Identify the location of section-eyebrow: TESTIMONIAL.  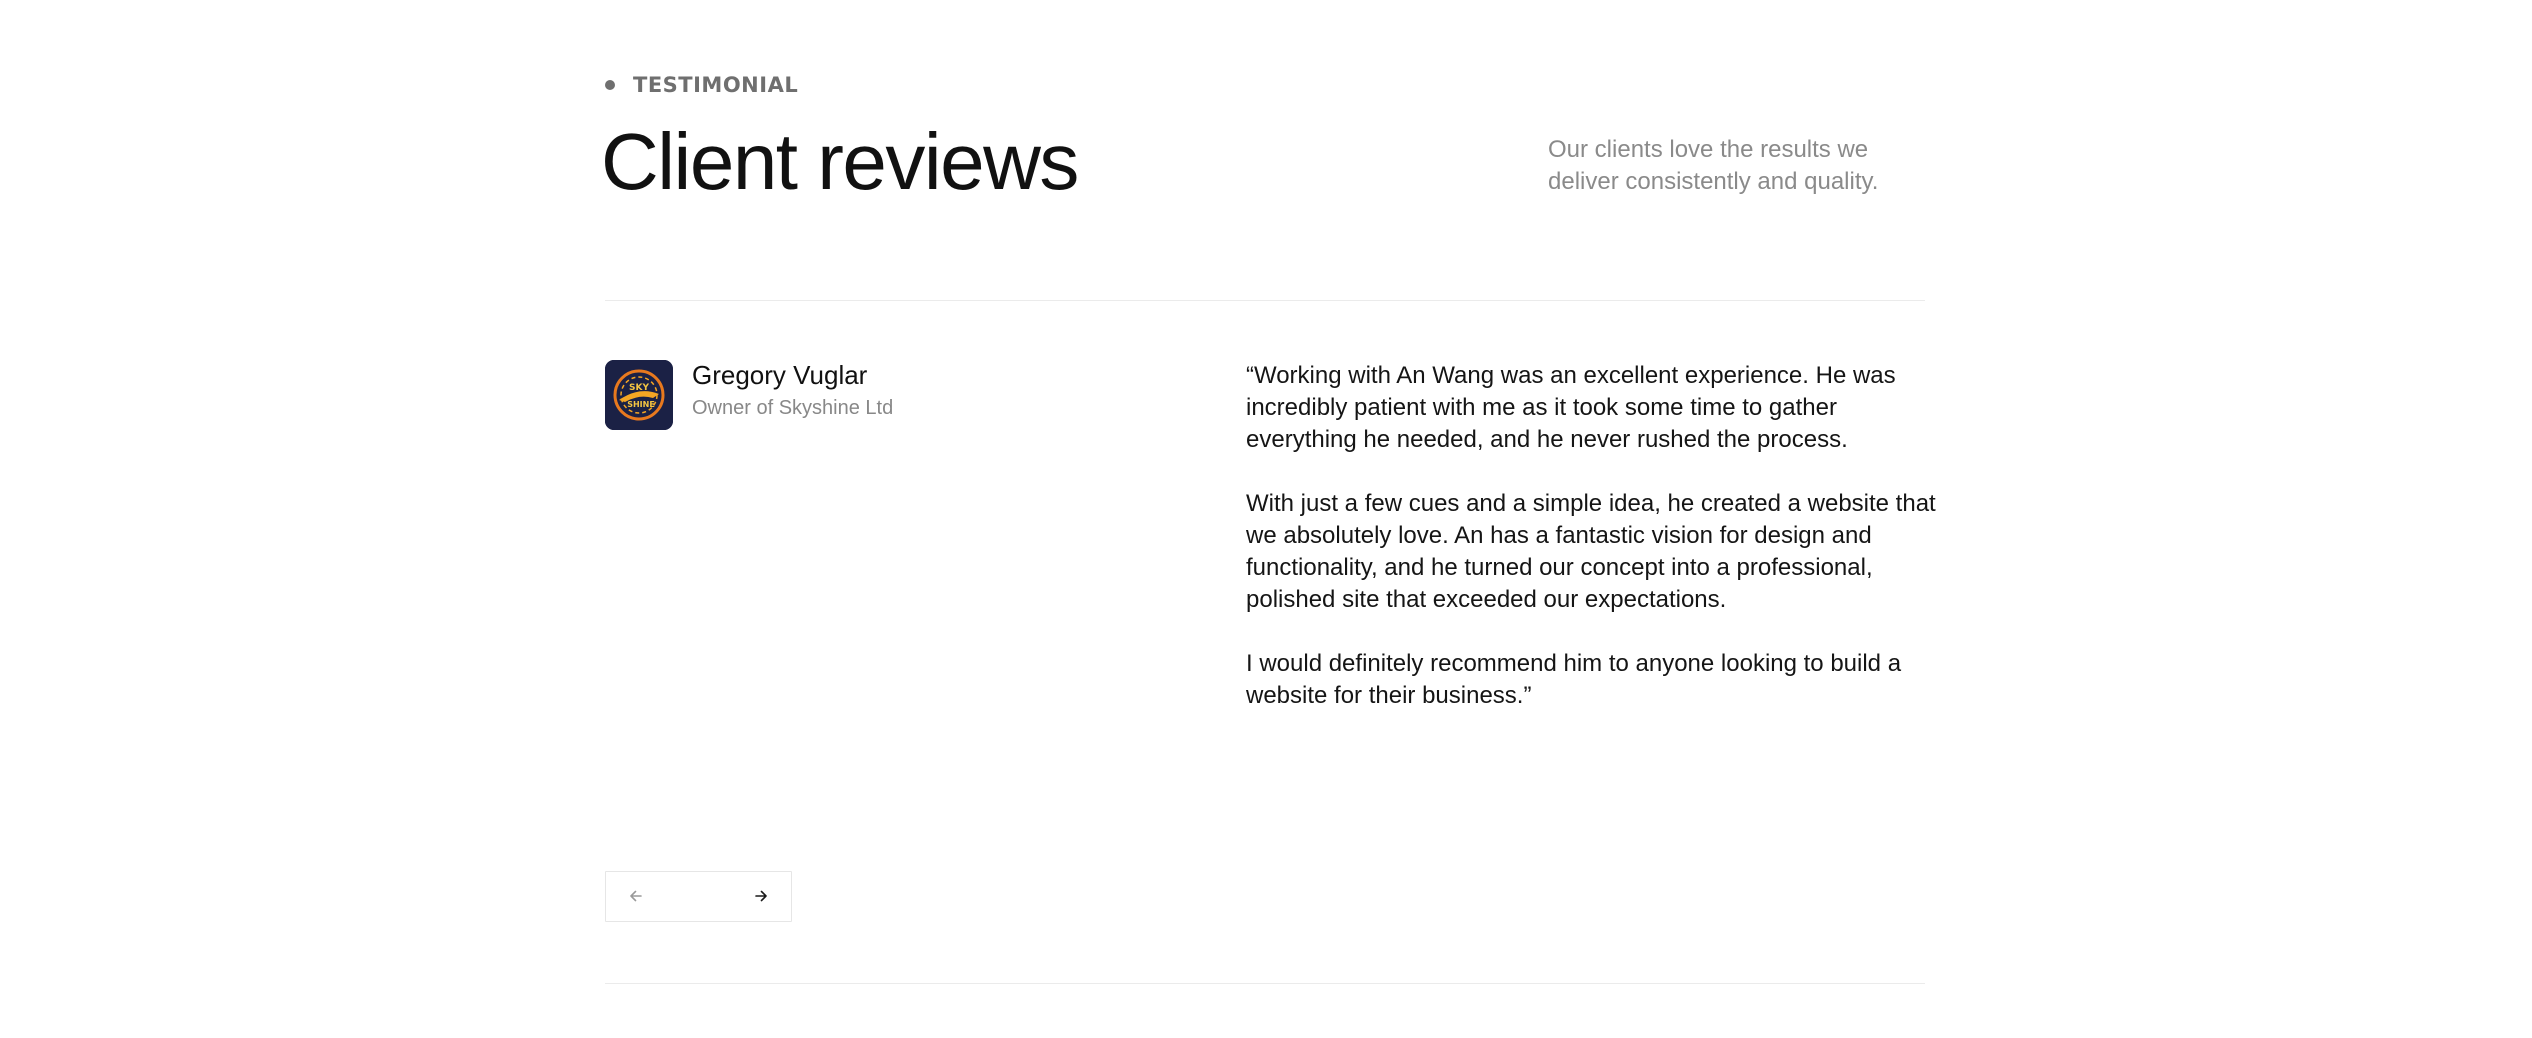
(701, 85).